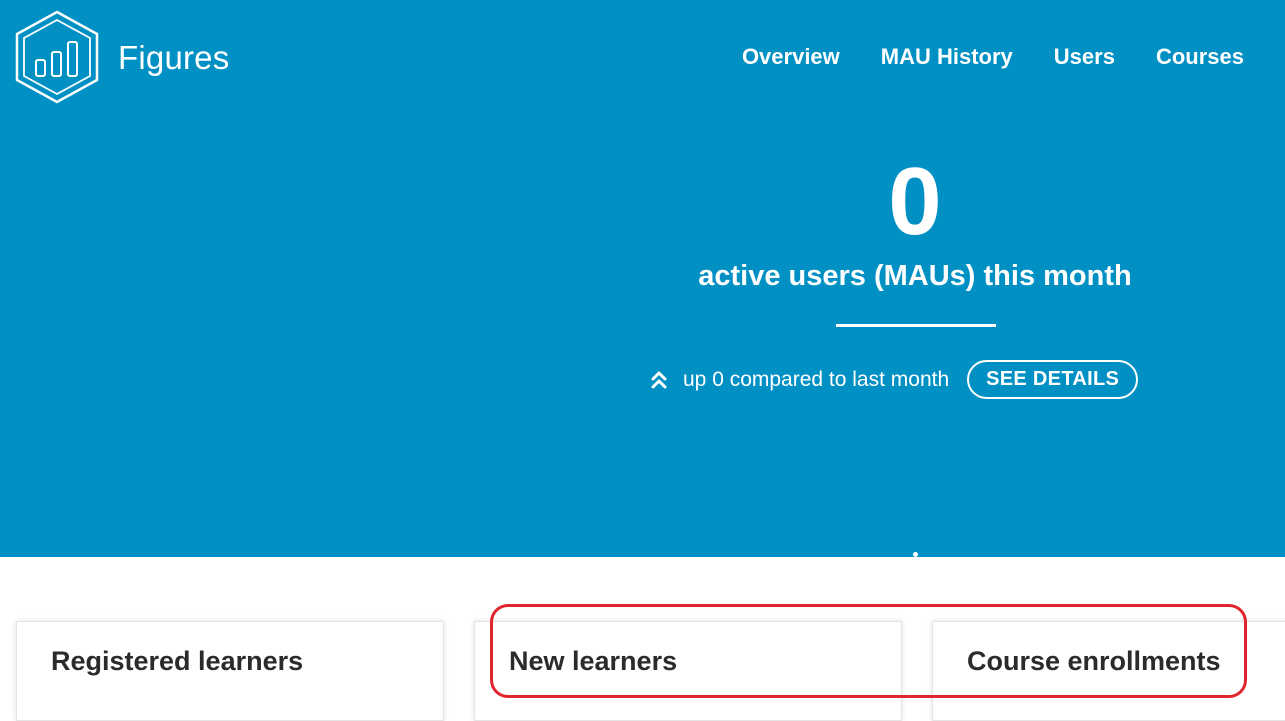 Image resolution: width=1285 pixels, height=721 pixels. I want to click on card-registered-learners: Registered learners, so click(230, 671).